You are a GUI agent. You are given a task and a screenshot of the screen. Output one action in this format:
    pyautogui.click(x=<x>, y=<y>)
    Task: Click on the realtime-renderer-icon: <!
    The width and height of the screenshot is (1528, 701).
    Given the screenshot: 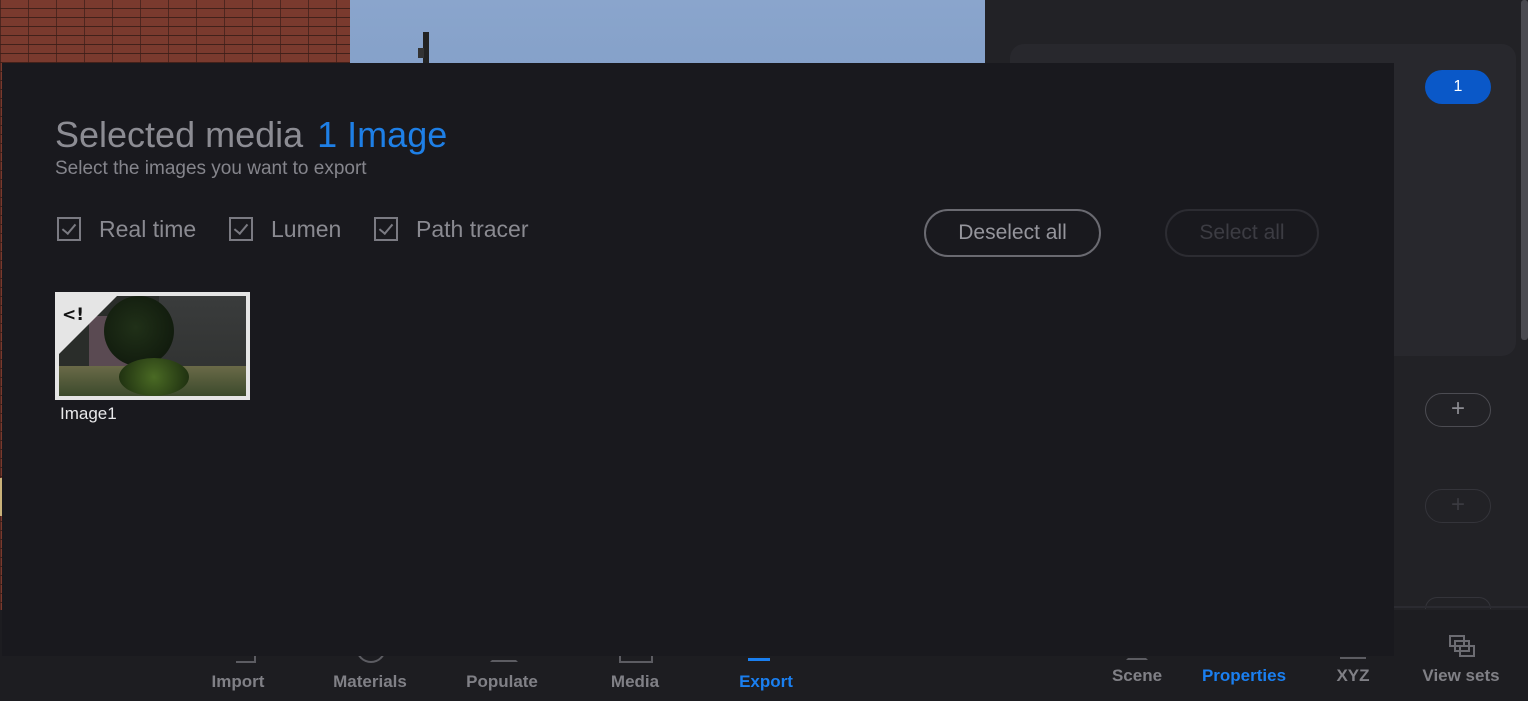 What is the action you would take?
    pyautogui.click(x=73, y=315)
    